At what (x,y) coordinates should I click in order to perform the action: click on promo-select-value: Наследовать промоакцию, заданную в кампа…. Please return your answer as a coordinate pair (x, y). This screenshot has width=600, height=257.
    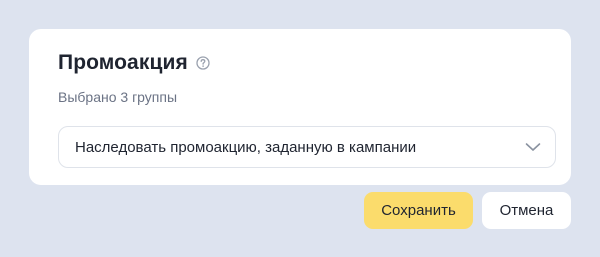
    Looking at the image, I should click on (246, 147).